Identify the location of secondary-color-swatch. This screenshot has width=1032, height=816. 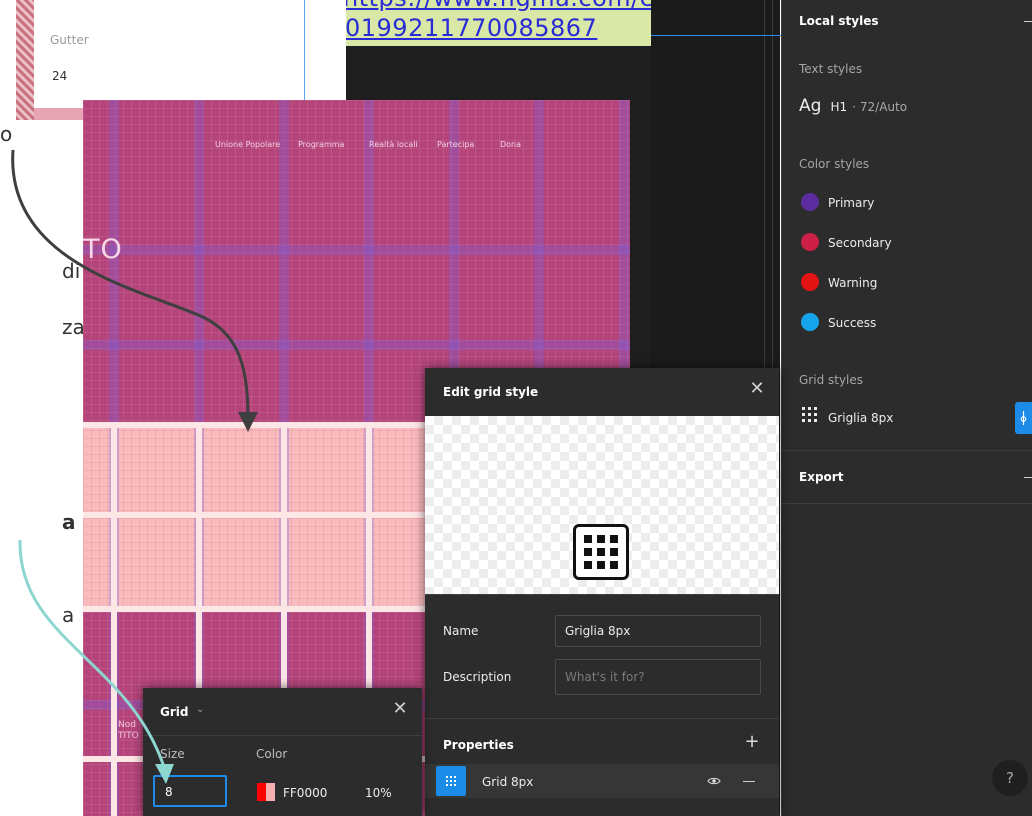
(810, 242).